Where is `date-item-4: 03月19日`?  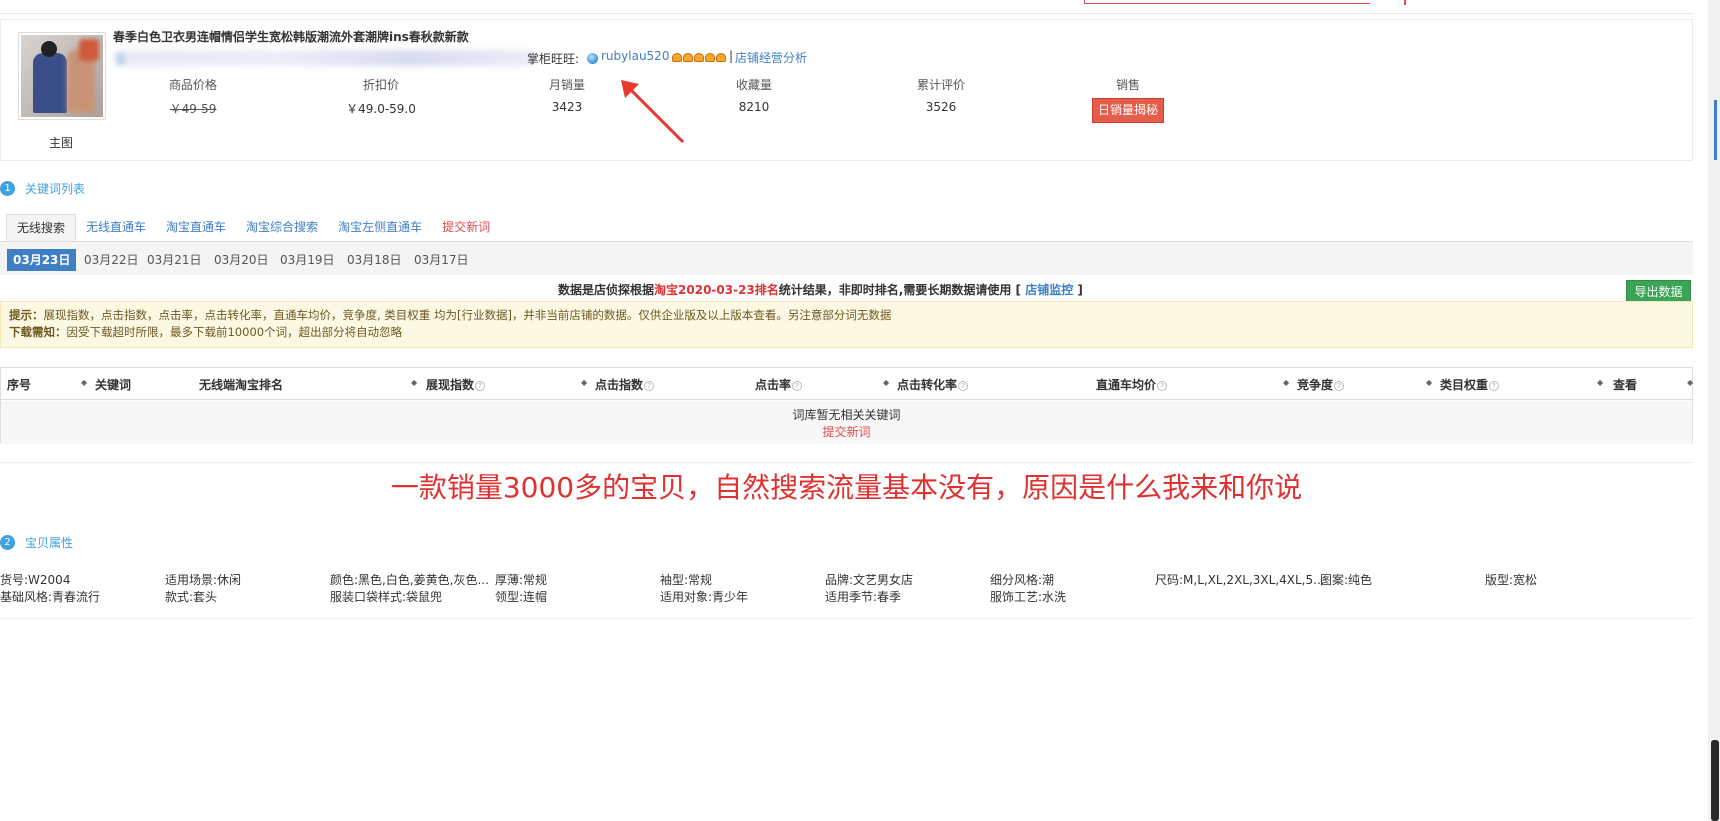
date-item-4: 03月19日 is located at coordinates (307, 260).